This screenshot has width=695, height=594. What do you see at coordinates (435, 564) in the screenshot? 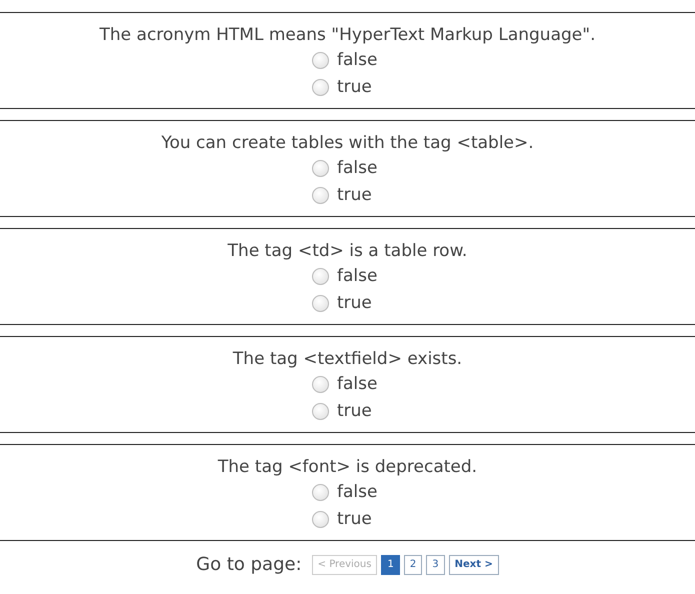
I see `page-button: 3` at bounding box center [435, 564].